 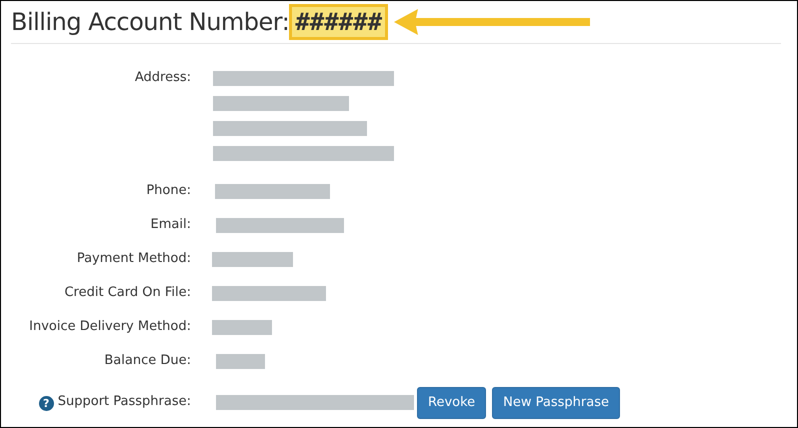 What do you see at coordinates (133, 259) in the screenshot?
I see `field-label: Payment Method:` at bounding box center [133, 259].